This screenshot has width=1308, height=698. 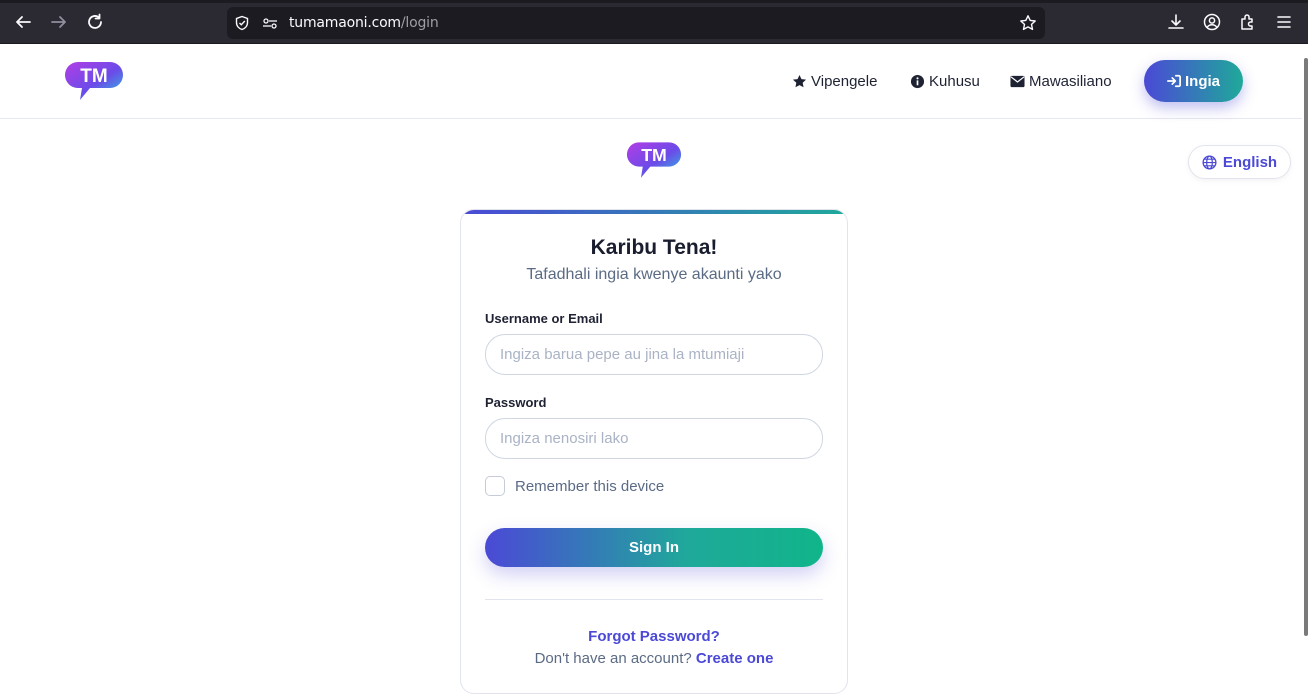 What do you see at coordinates (654, 354) in the screenshot?
I see `username-input` at bounding box center [654, 354].